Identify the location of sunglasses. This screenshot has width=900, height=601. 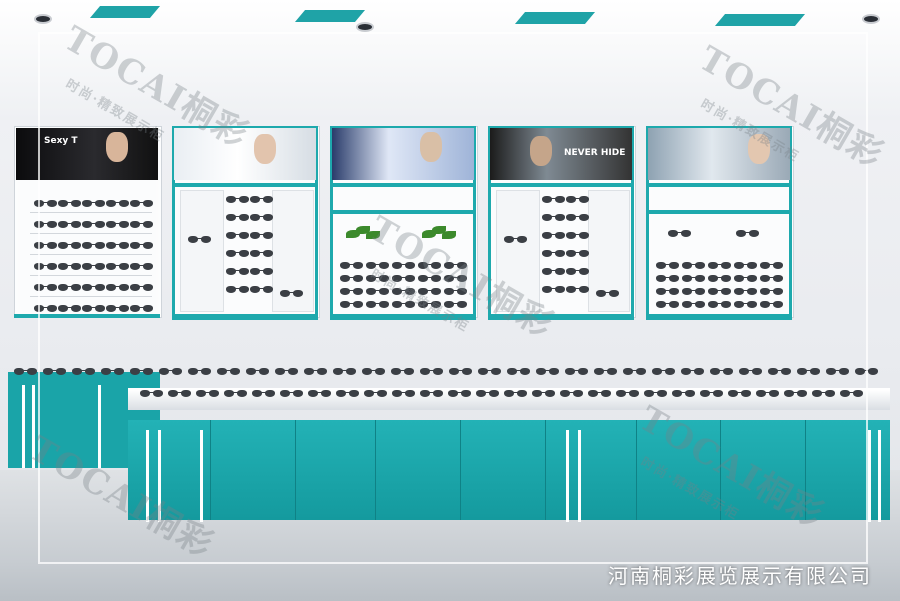
(25, 373).